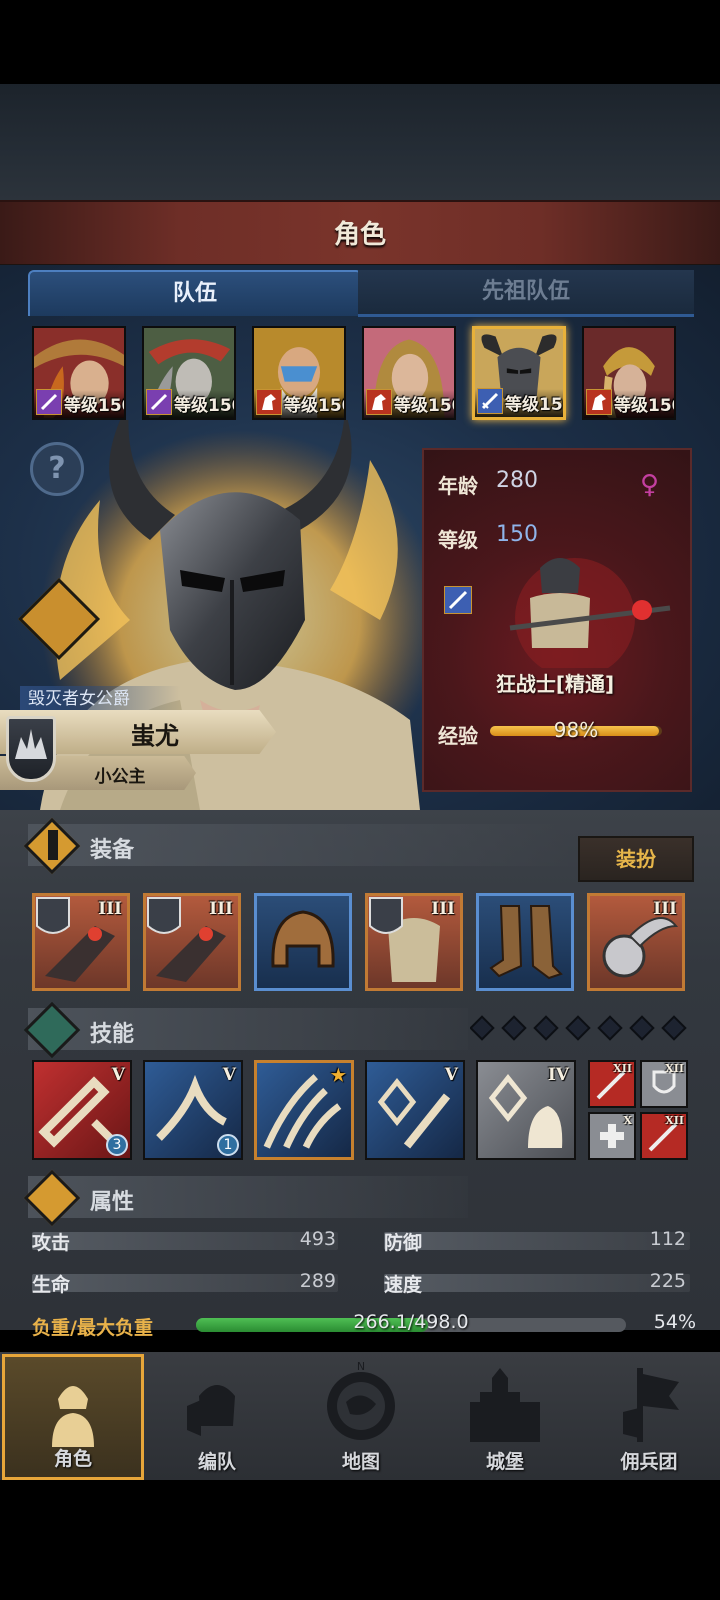 Image resolution: width=720 pixels, height=1600 pixels. What do you see at coordinates (53, 845) in the screenshot?
I see `cross-icon-bar` at bounding box center [53, 845].